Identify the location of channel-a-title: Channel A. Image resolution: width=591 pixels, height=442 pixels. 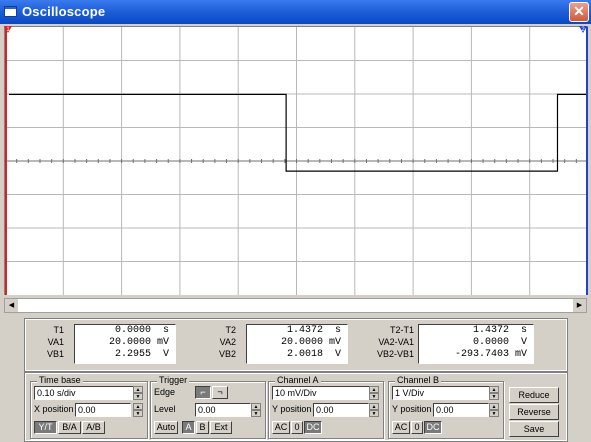
(298, 380).